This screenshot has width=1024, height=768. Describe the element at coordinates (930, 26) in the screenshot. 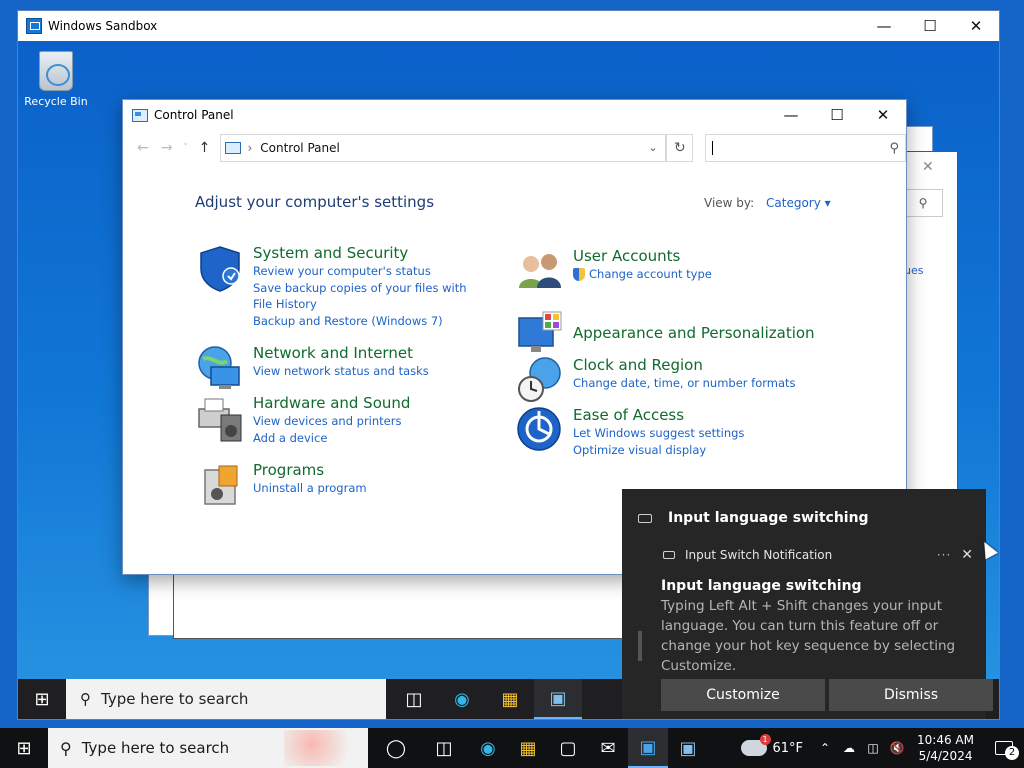

I see `maximize-button: ☐` at that location.